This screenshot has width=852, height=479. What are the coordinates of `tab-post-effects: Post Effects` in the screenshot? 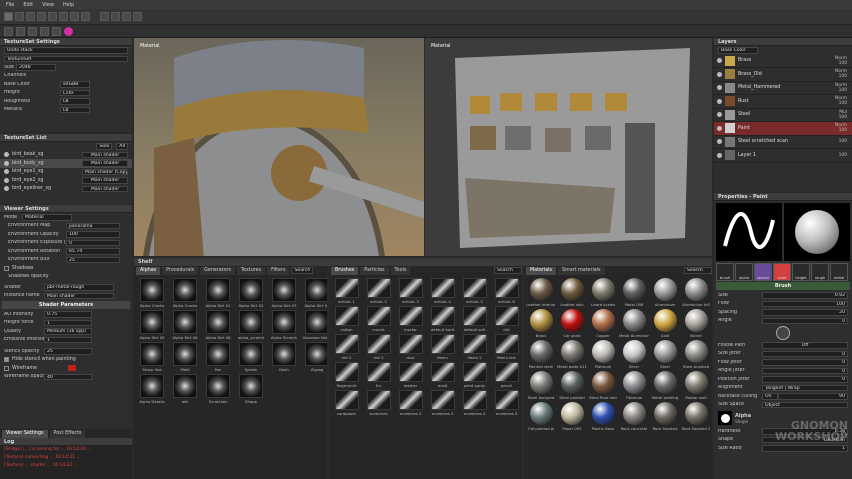 It's located at (67, 433).